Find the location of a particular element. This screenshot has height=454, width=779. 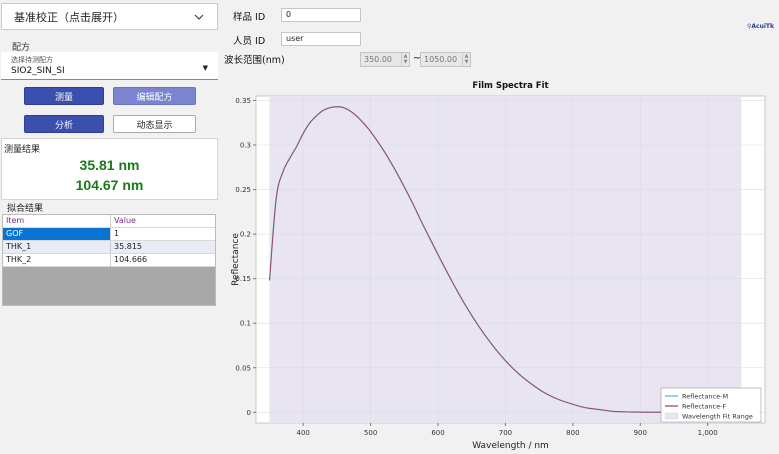

recipe-select-label: 选择待测配方 is located at coordinates (32, 60).